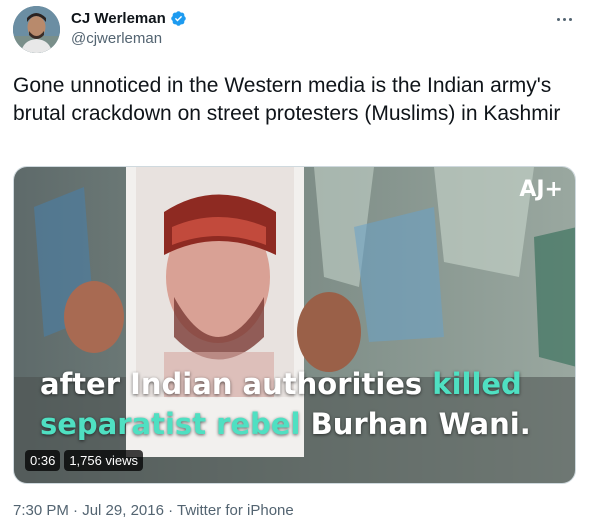 The width and height of the screenshot is (590, 522). Describe the element at coordinates (129, 28) in the screenshot. I see `author-names: CJ Werleman @cjwerleman` at that location.